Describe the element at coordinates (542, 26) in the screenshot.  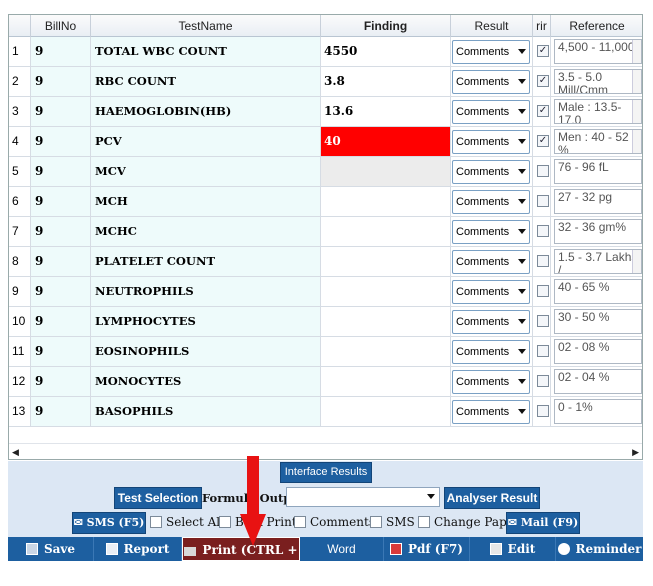
I see `rir-header: rir` at that location.